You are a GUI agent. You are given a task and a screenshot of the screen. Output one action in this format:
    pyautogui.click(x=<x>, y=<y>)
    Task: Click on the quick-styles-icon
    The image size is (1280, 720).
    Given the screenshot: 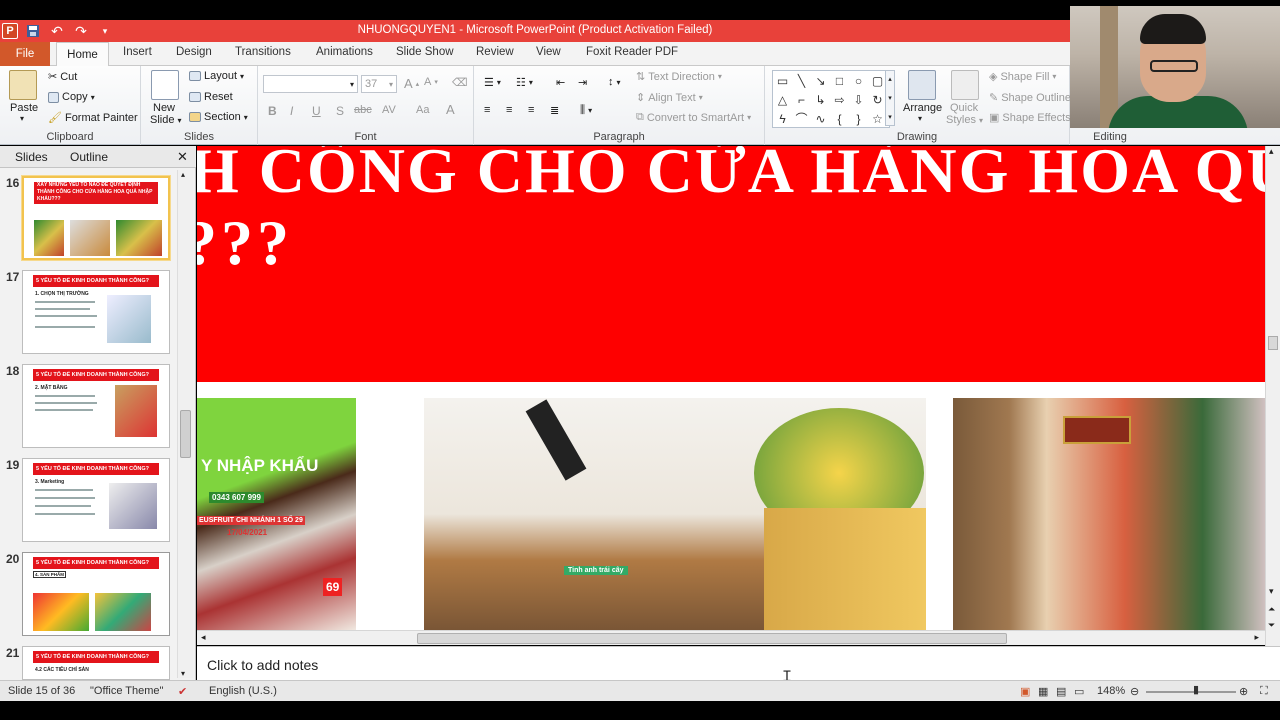 What is the action you would take?
    pyautogui.click(x=965, y=85)
    